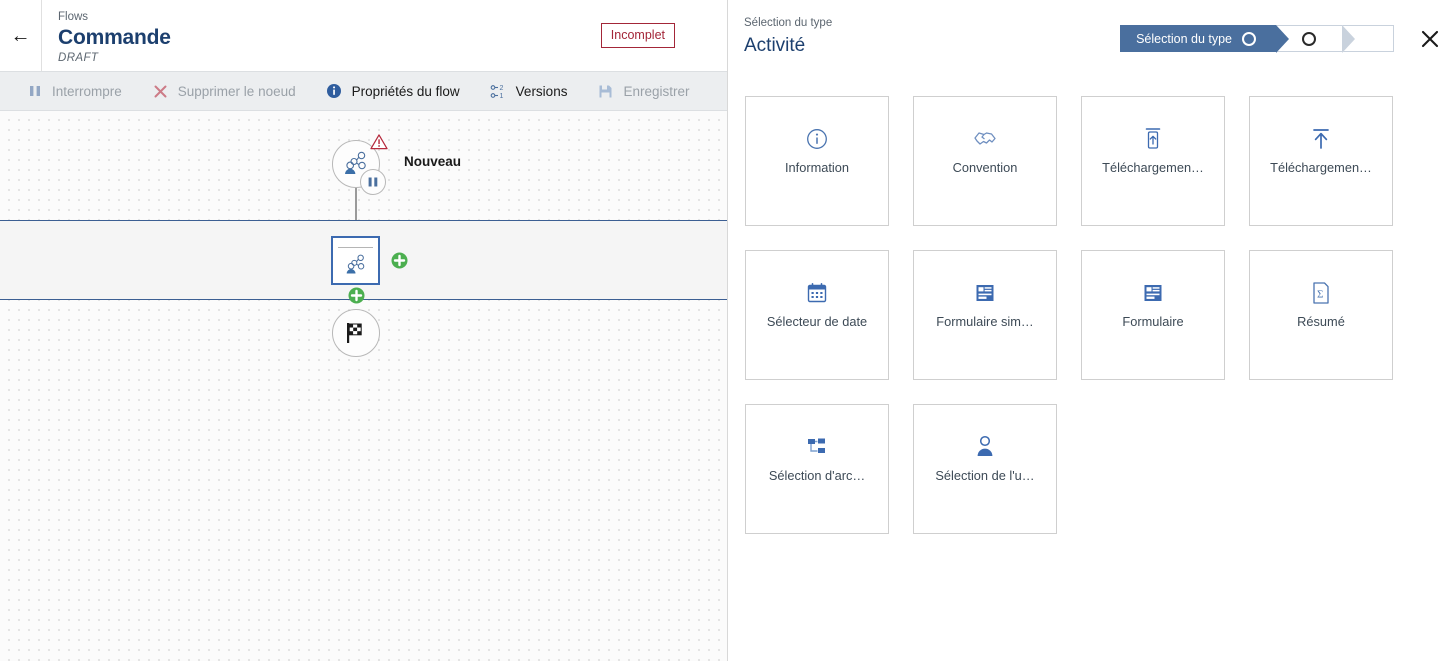  I want to click on activity-card-resume: Σ Résumé, so click(1321, 315).